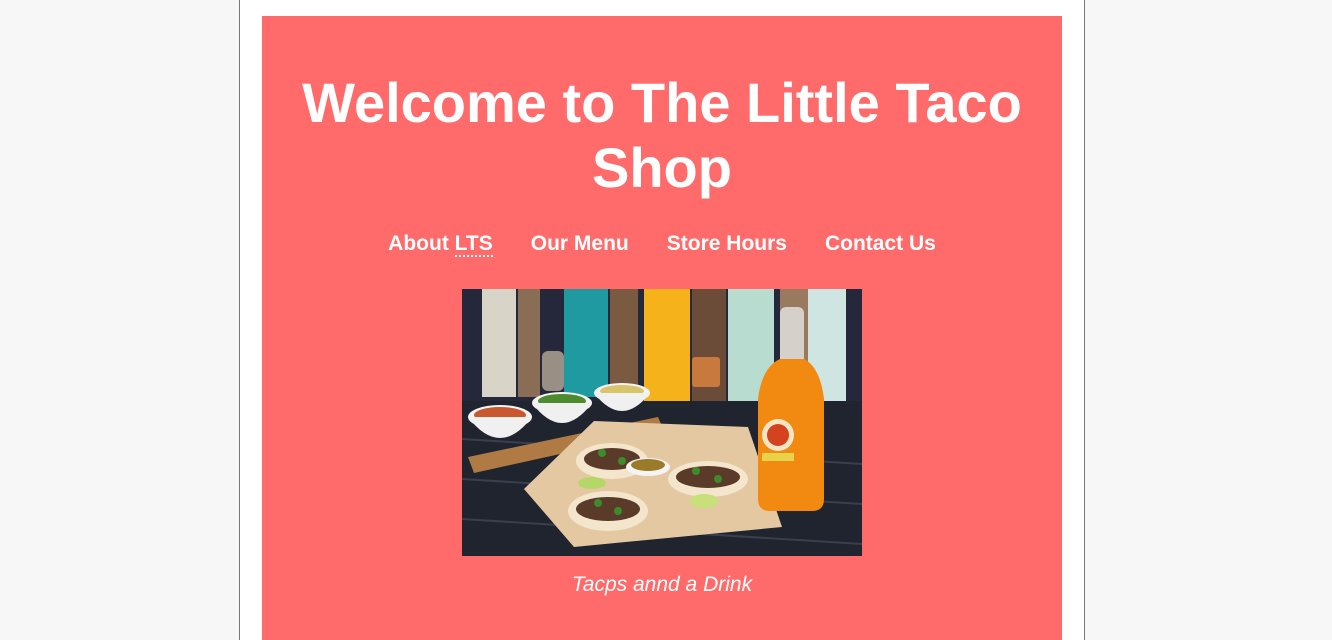 The width and height of the screenshot is (1332, 640). Describe the element at coordinates (662, 135) in the screenshot. I see `page-title: Welcome to The Little Taco Shop` at that location.